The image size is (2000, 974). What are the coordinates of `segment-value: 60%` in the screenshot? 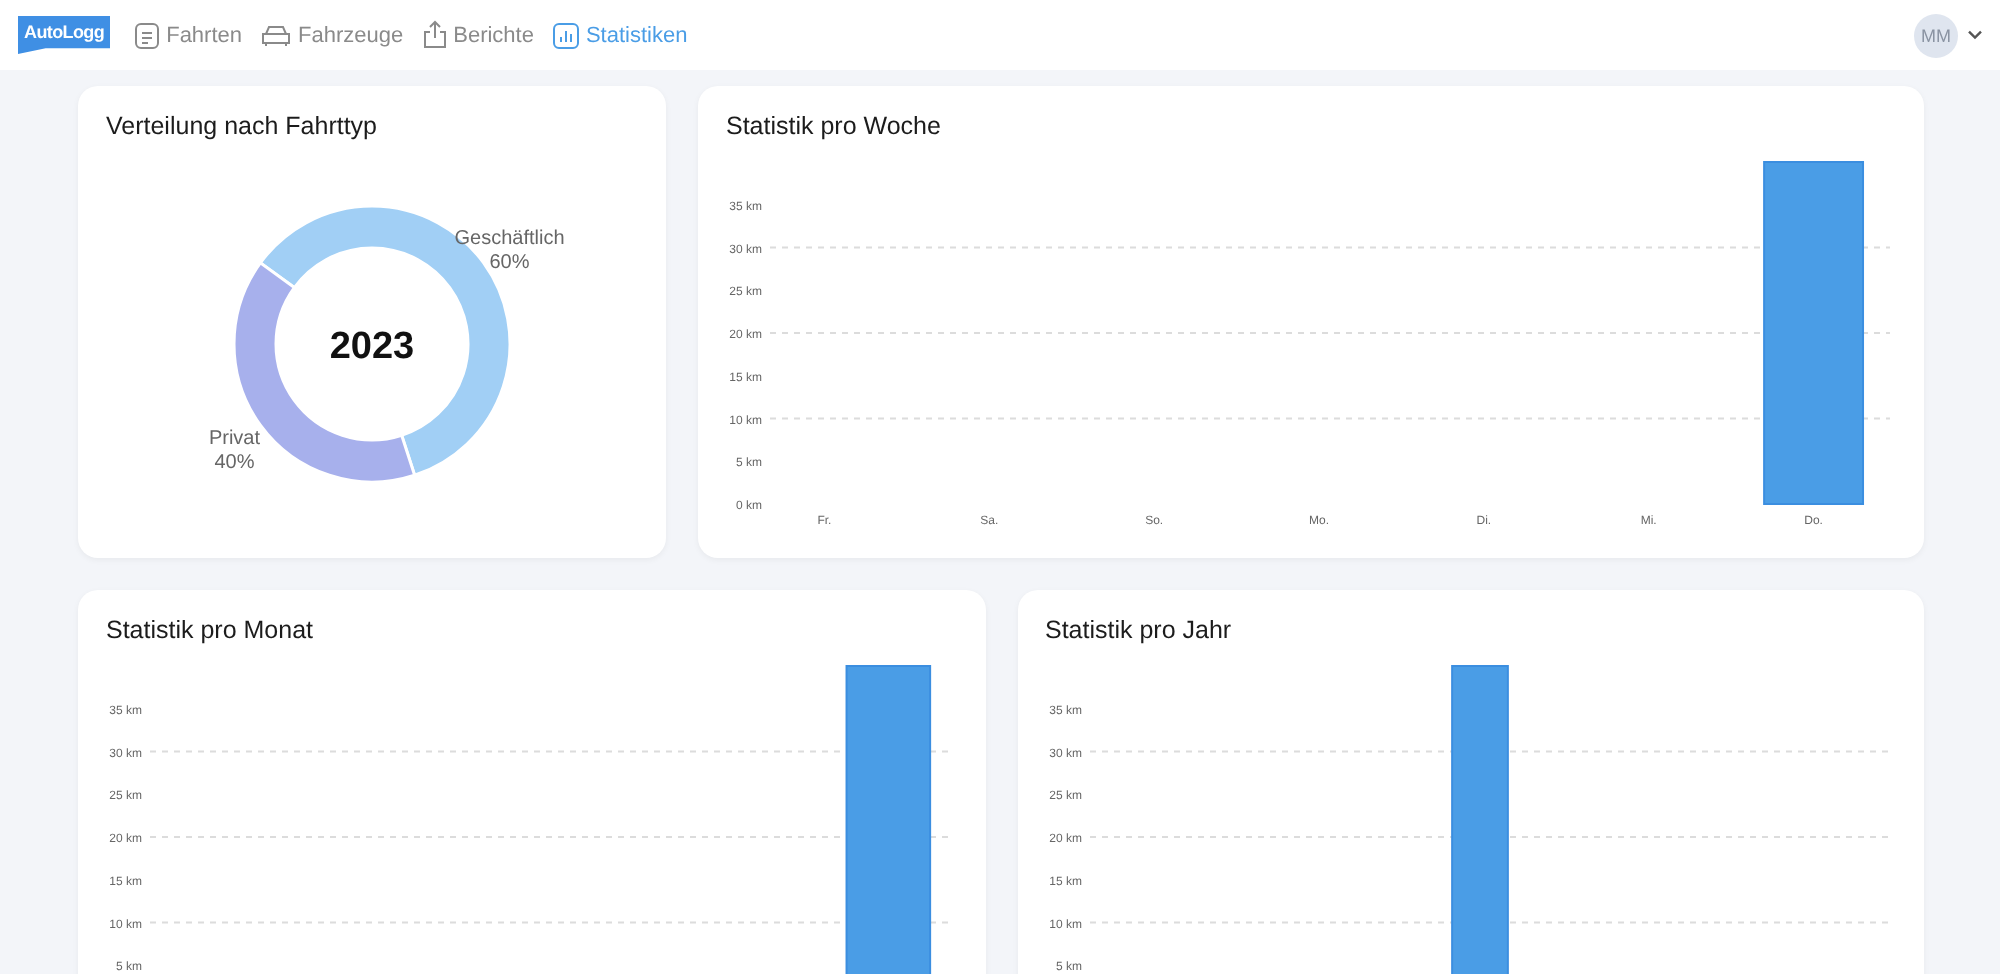 It's located at (509, 263).